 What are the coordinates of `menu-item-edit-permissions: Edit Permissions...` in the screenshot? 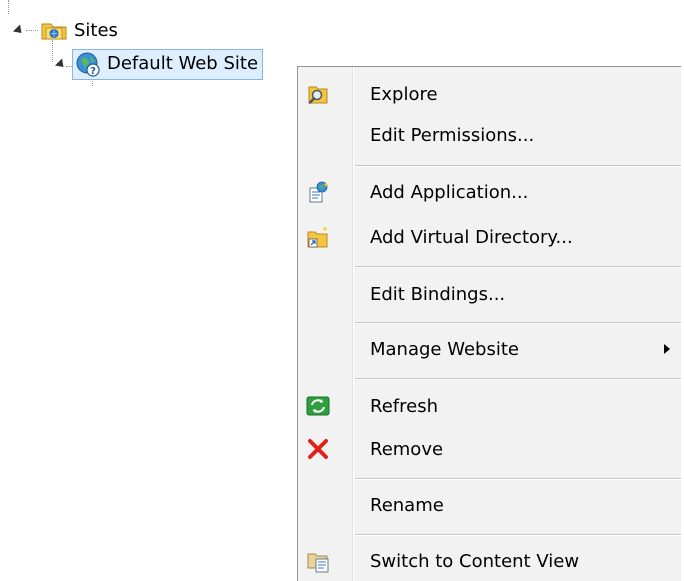 It's located at (490, 135).